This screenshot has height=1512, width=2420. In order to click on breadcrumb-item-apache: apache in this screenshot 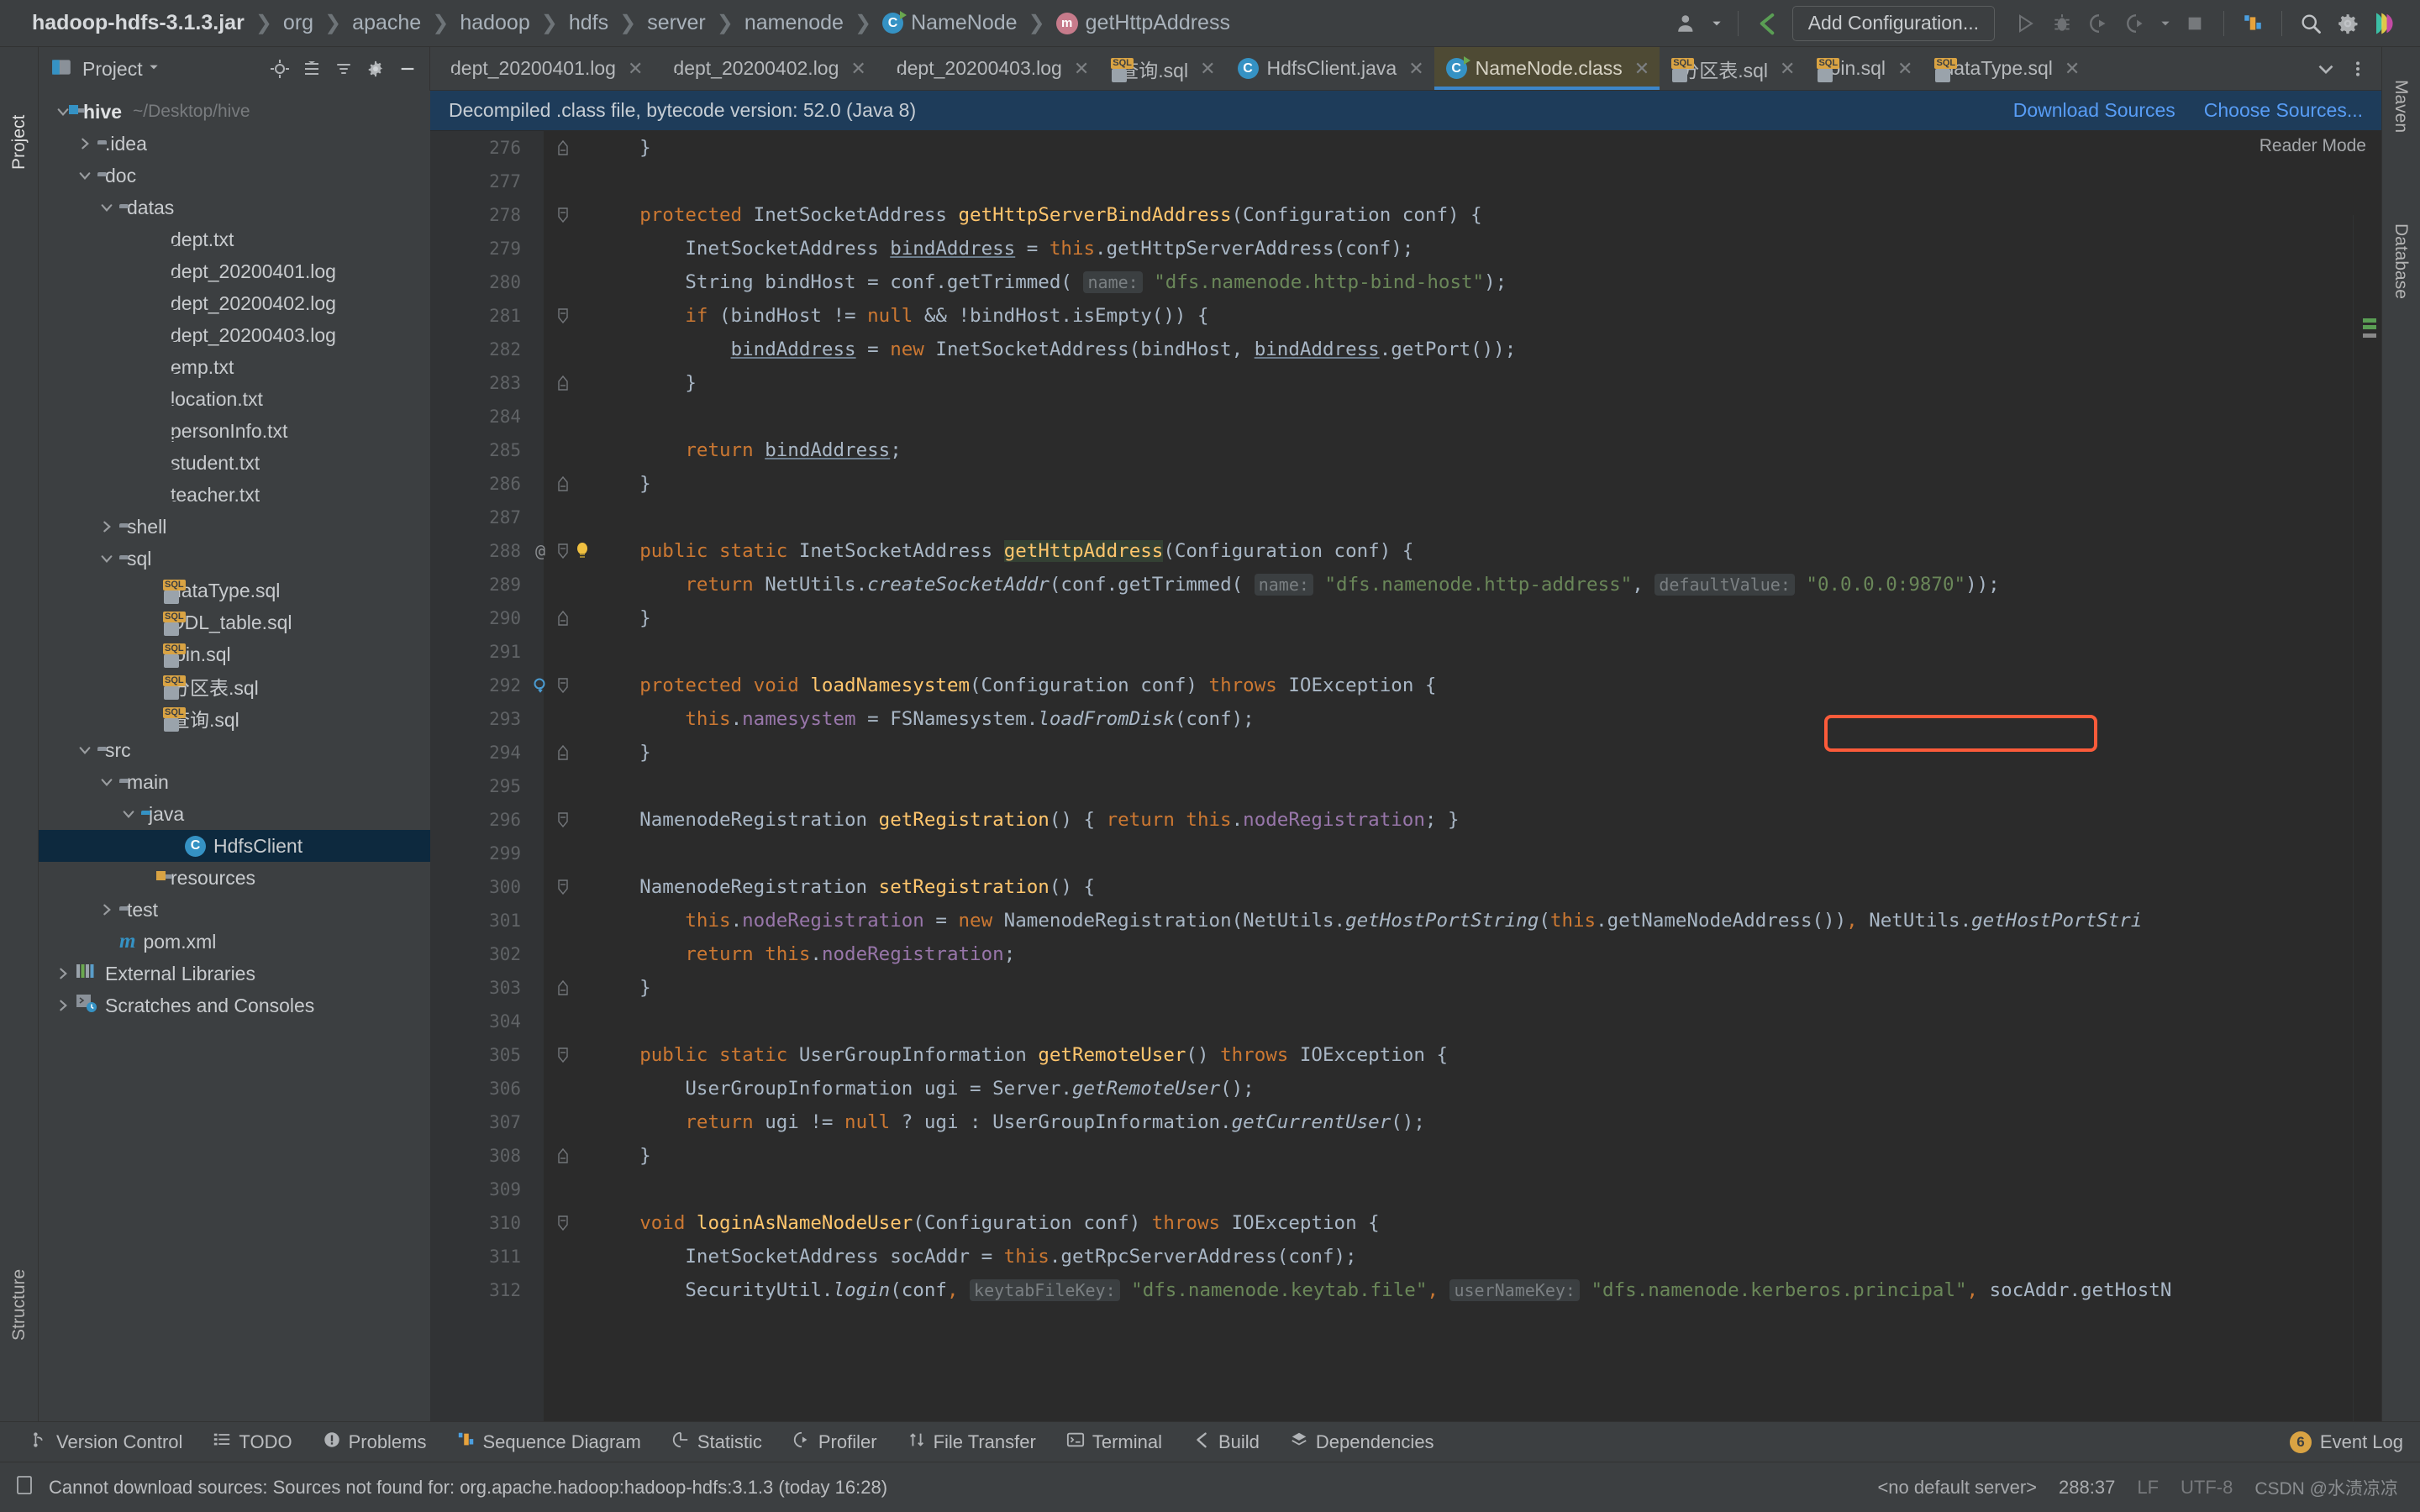, I will do `click(386, 23)`.